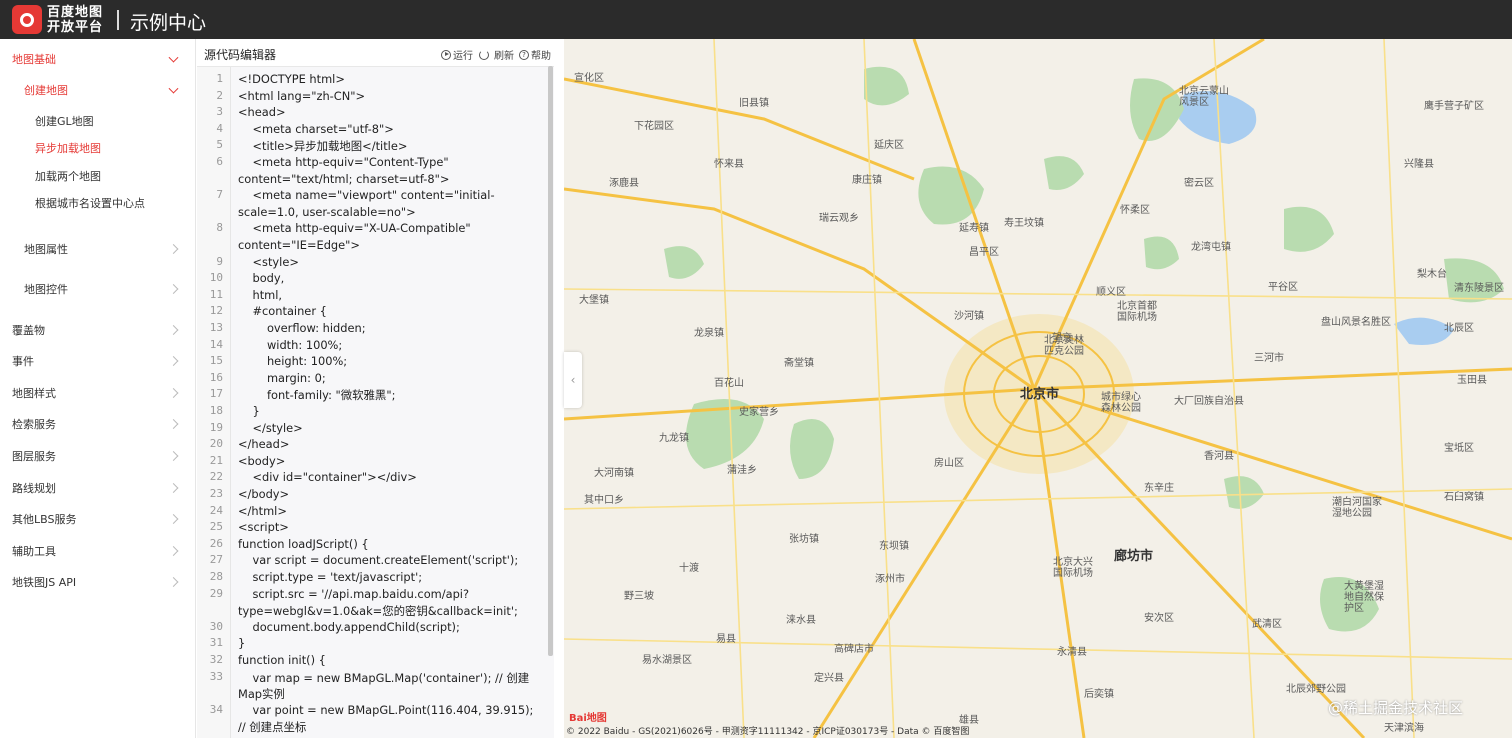  Describe the element at coordinates (44, 519) in the screenshot. I see `sidebar-item-label: 其他LBS服务` at that location.